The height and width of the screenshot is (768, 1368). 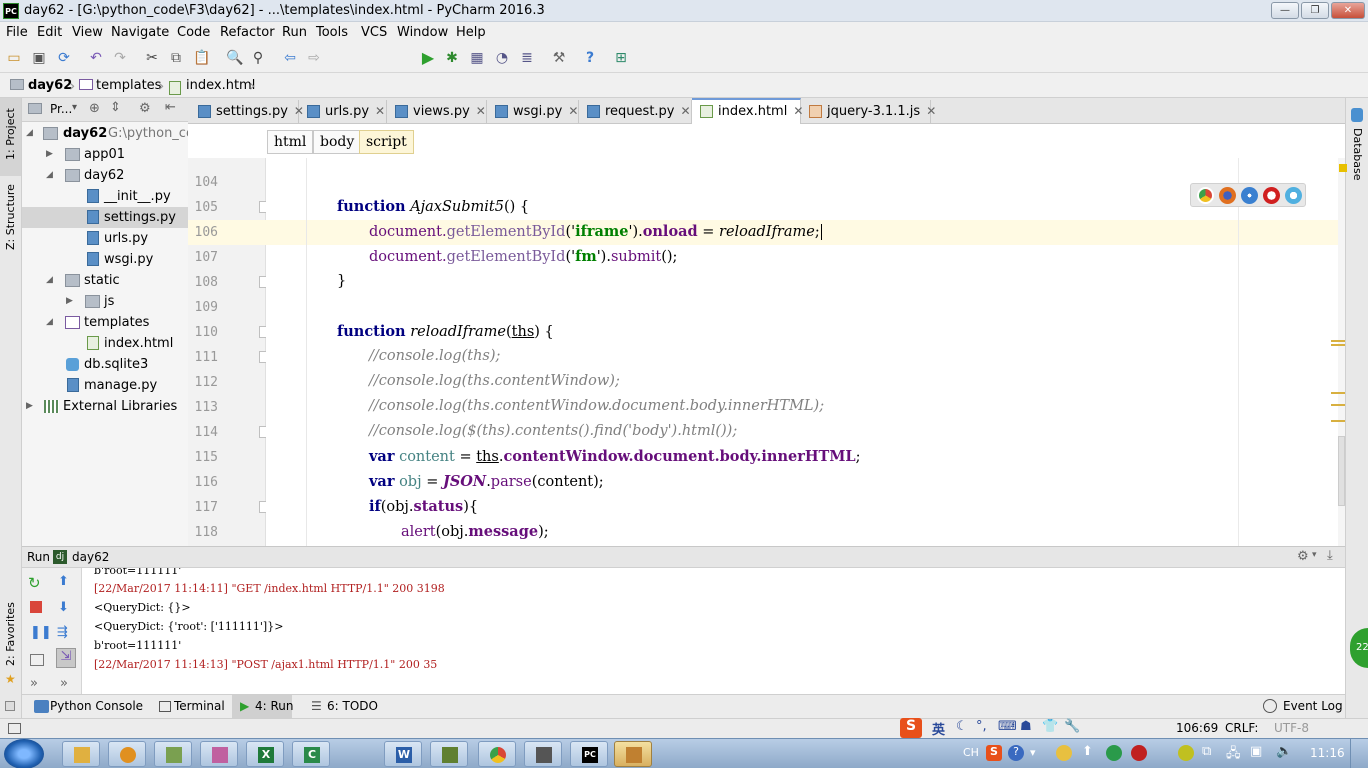 I want to click on tree-item-settings-py: settings.py, so click(x=105, y=217).